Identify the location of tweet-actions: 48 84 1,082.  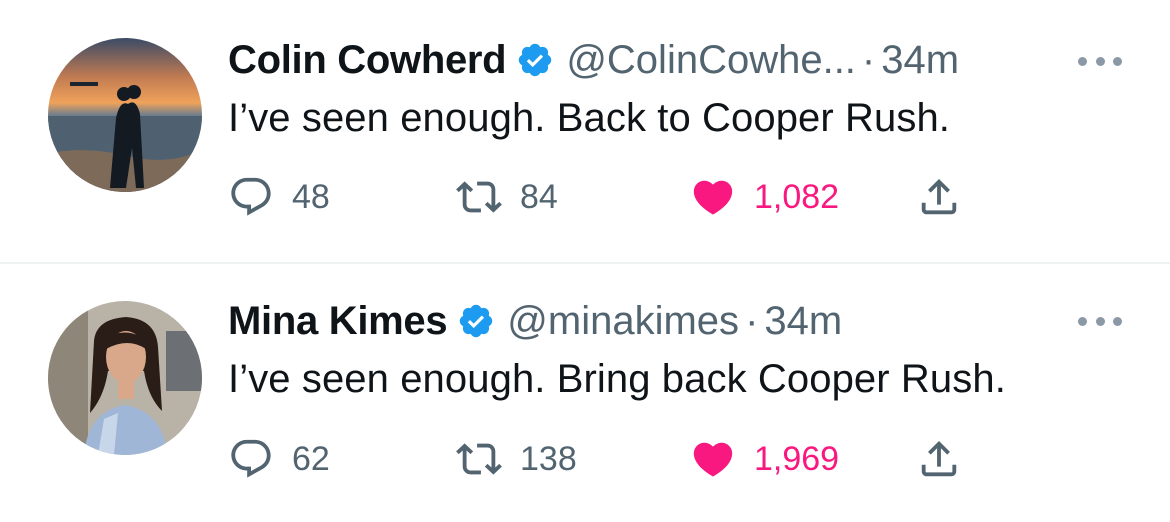
(608, 197).